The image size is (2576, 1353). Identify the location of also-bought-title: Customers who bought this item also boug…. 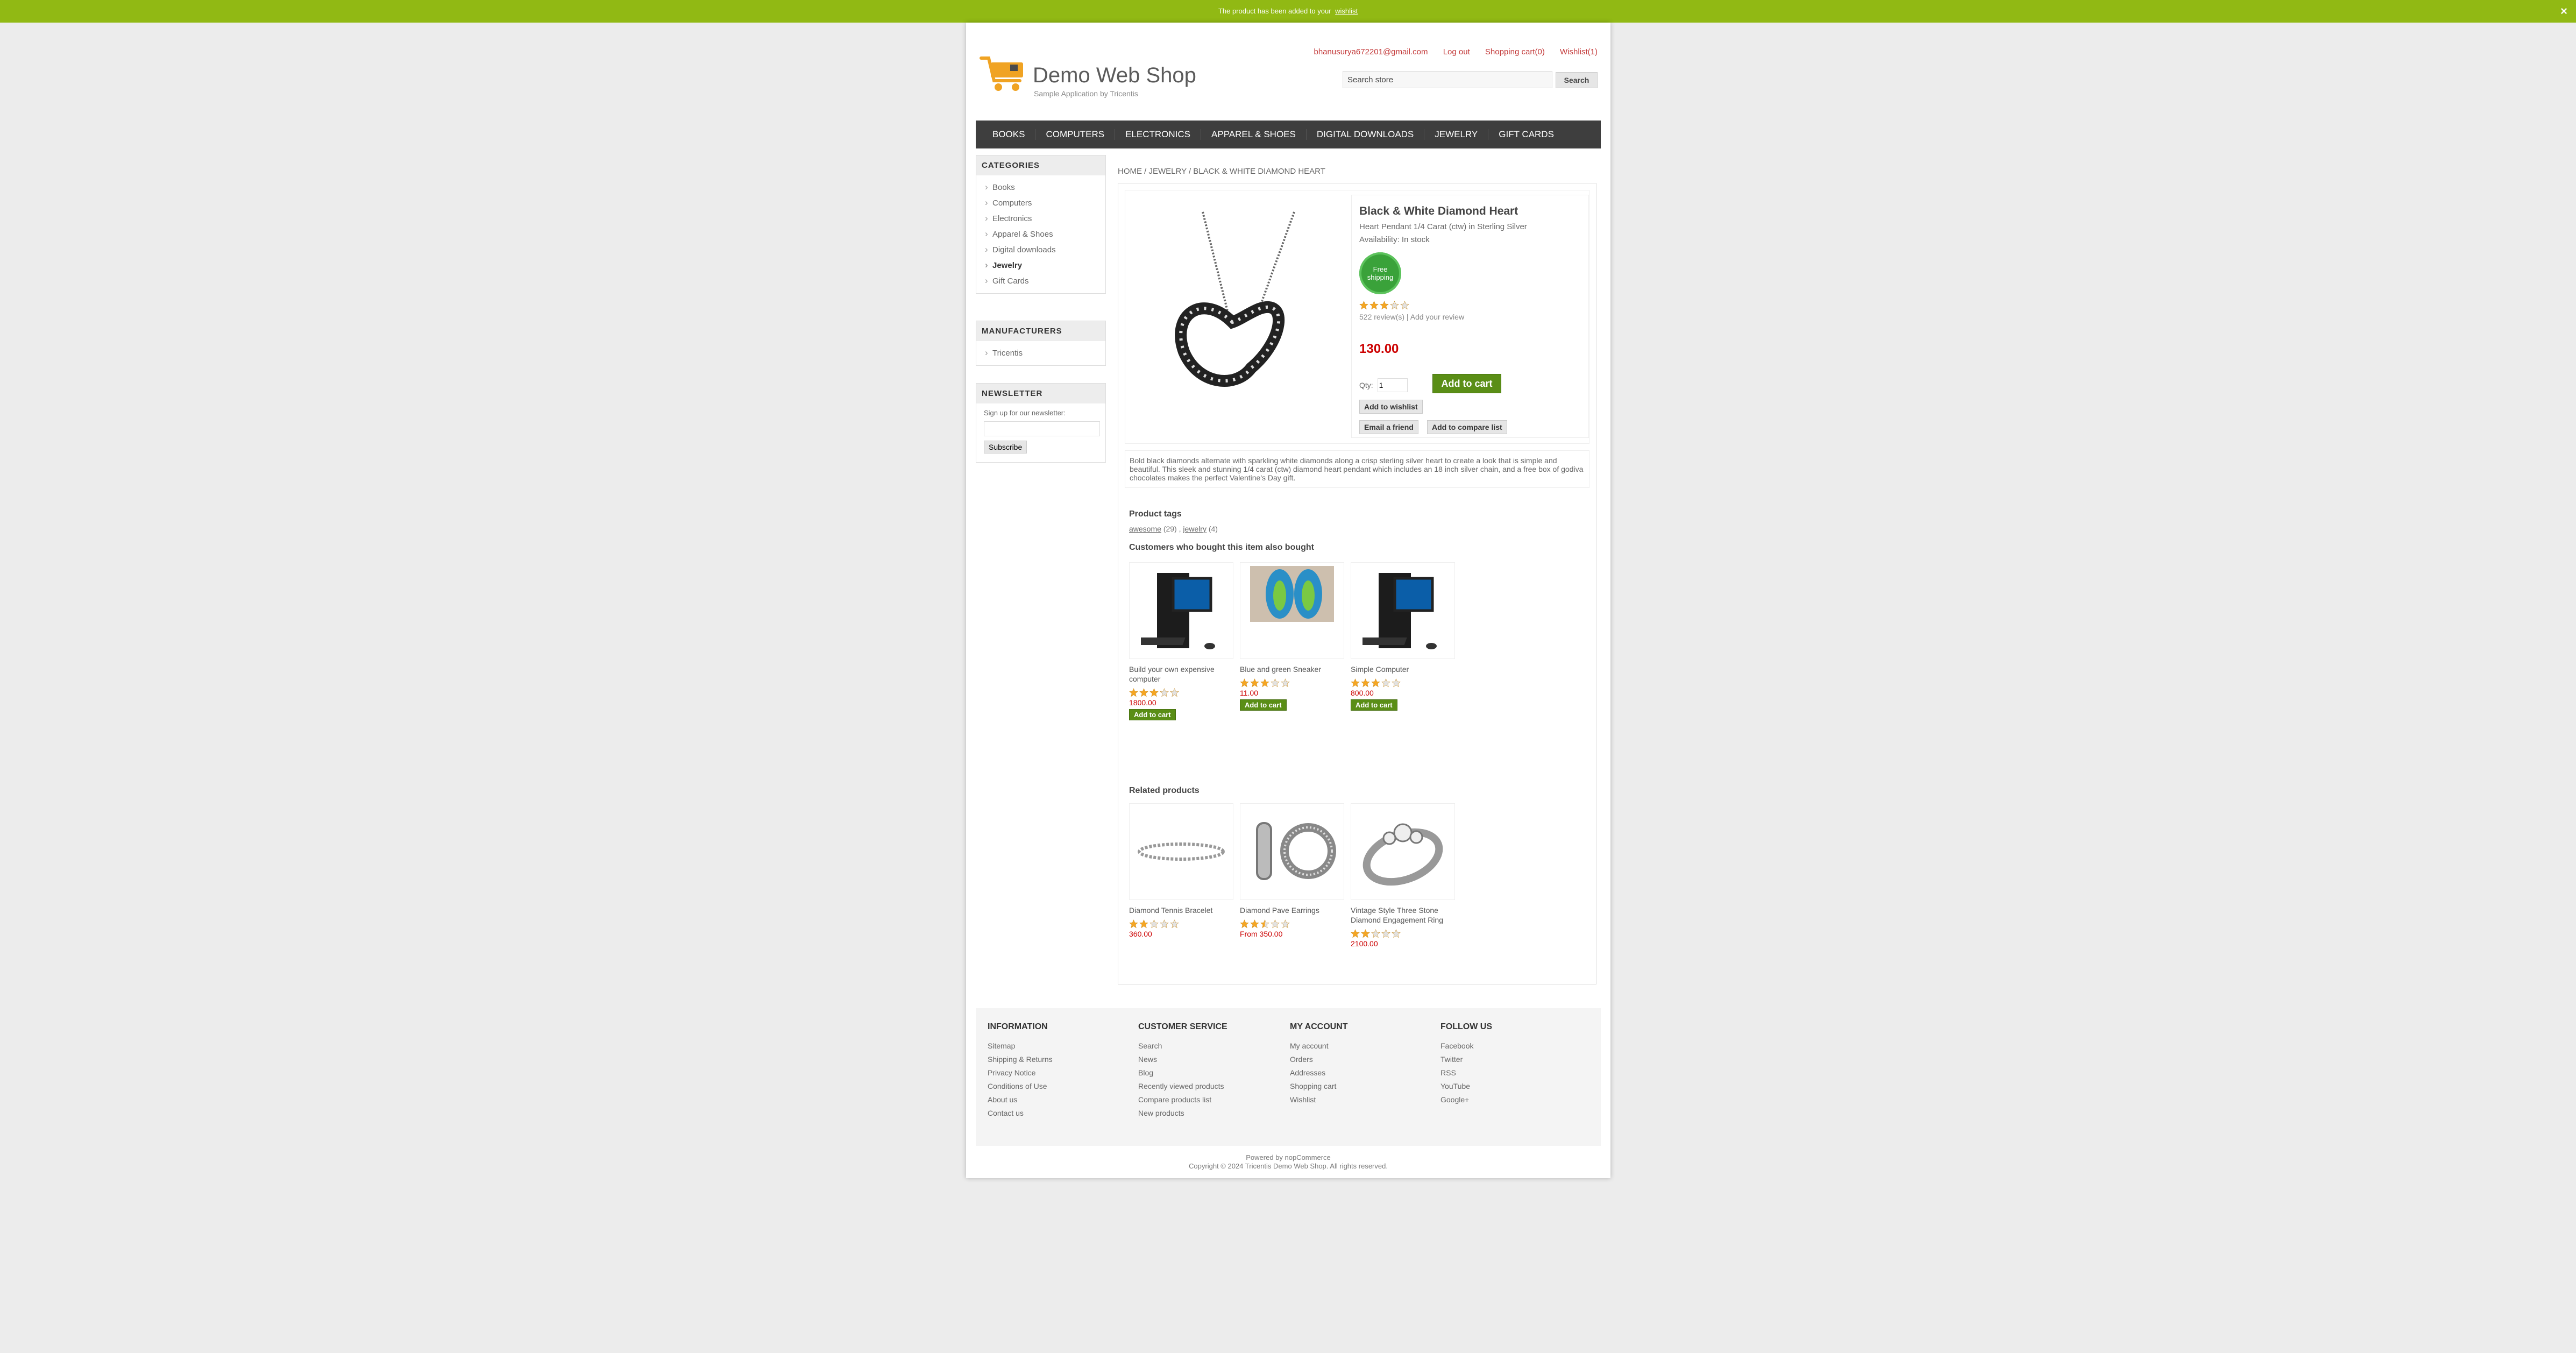
(1221, 548).